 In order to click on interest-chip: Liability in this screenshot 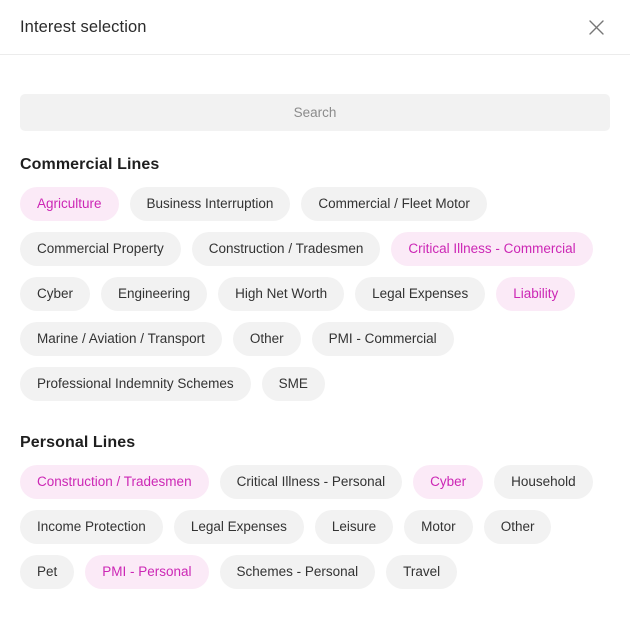, I will do `click(536, 294)`.